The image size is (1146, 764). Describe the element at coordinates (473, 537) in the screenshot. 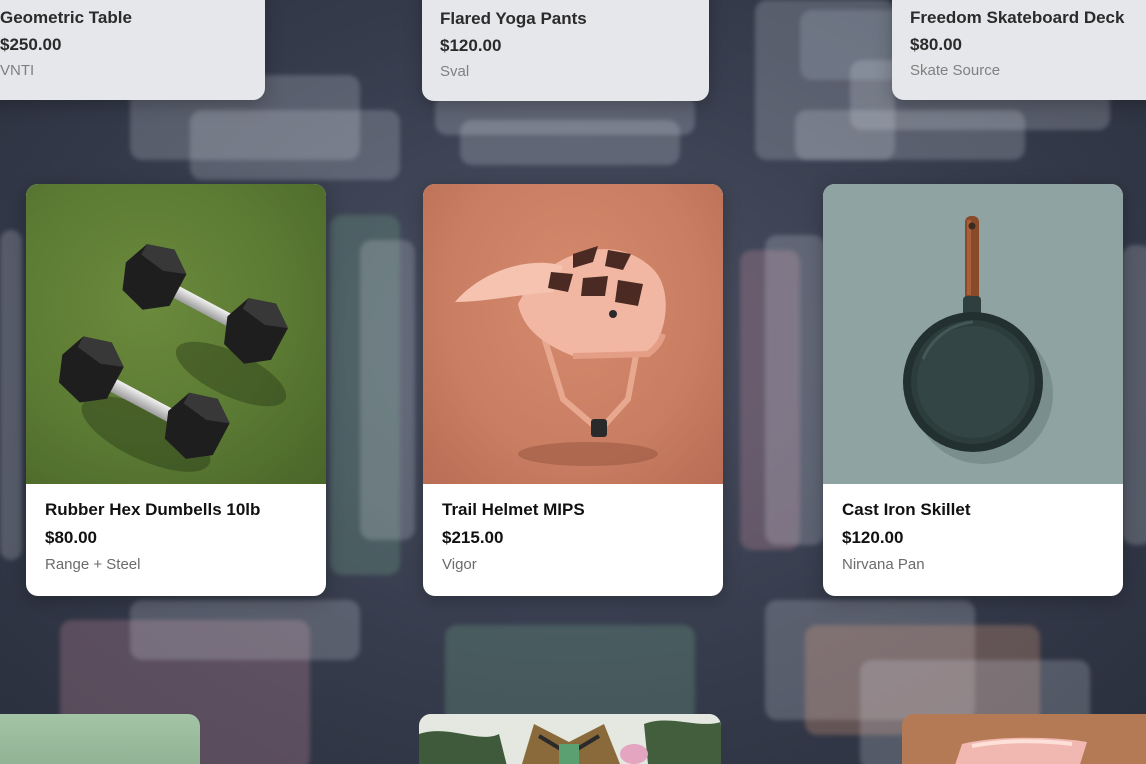

I see `product-price: $215.00` at that location.